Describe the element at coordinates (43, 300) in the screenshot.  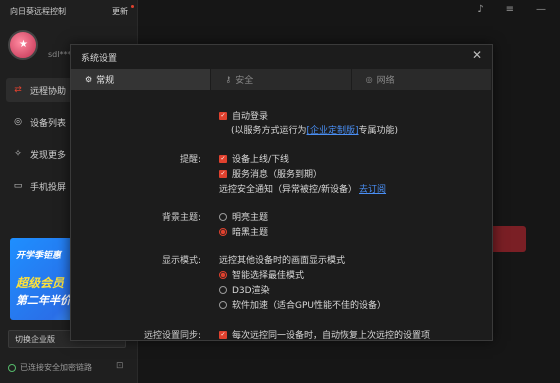
I see `promo-line3: 第二年半价` at that location.